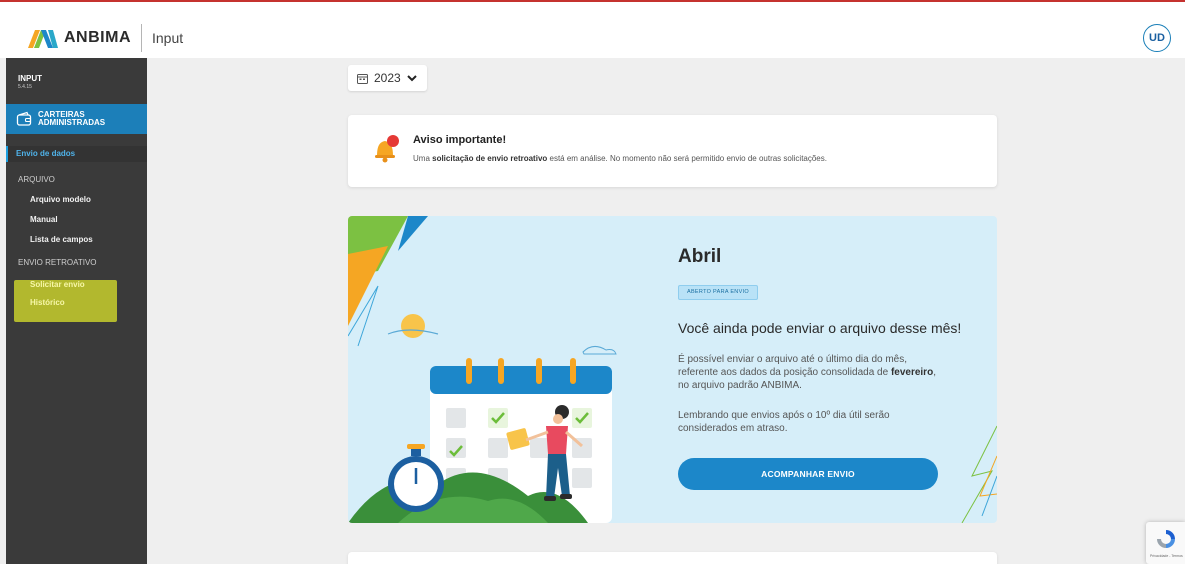 Image resolution: width=1185 pixels, height=564 pixels. What do you see at coordinates (482, 369) in the screenshot?
I see `calendar-illustration` at bounding box center [482, 369].